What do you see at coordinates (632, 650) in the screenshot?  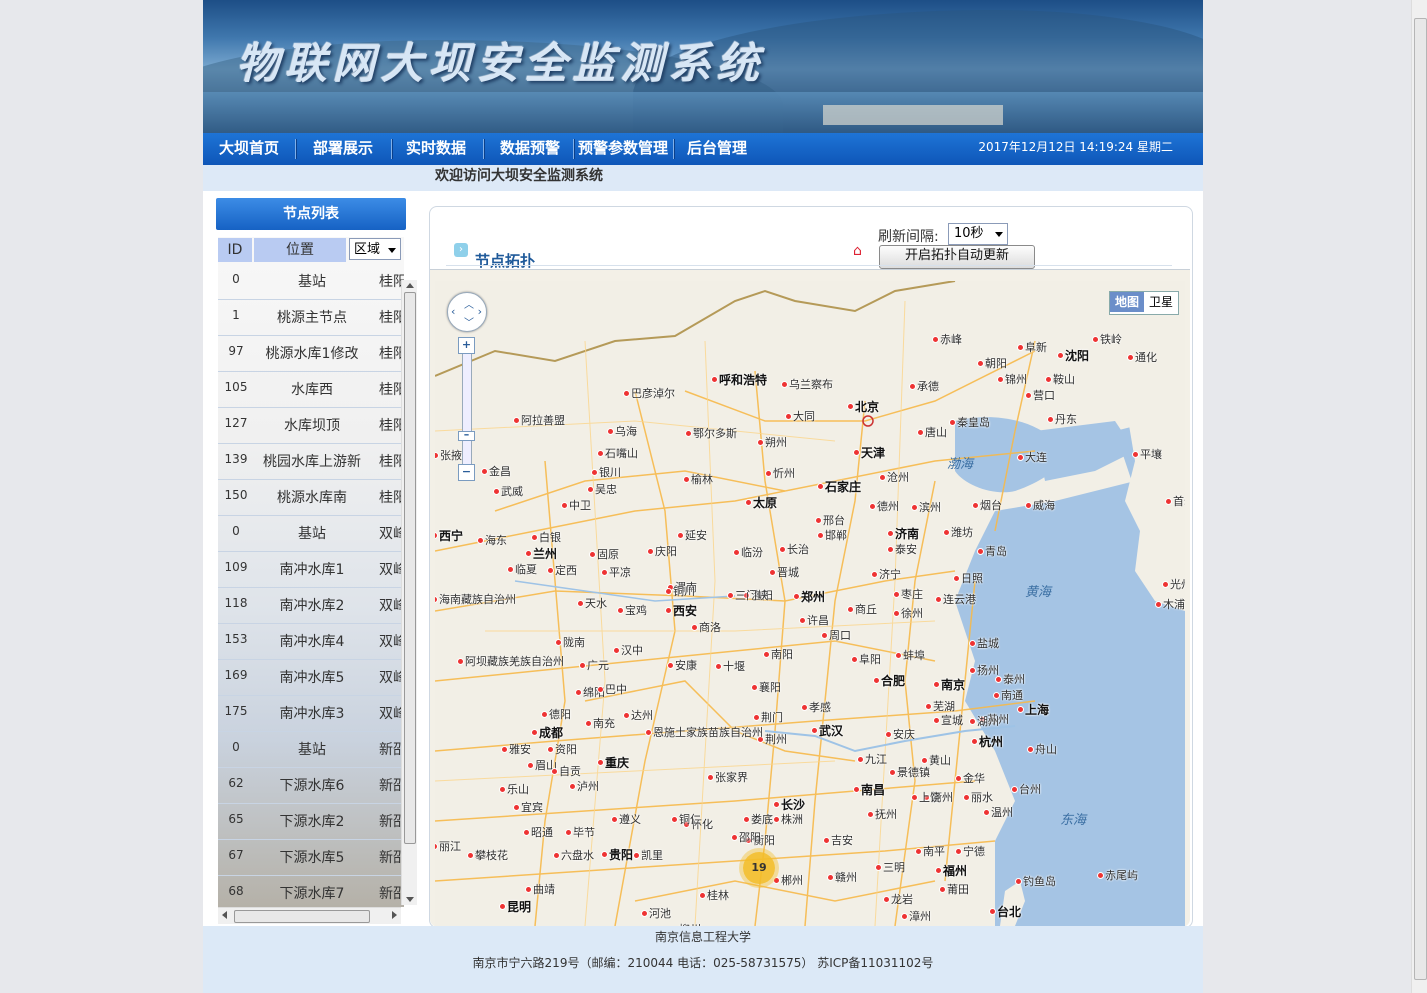 I see `city-label: 汉中` at bounding box center [632, 650].